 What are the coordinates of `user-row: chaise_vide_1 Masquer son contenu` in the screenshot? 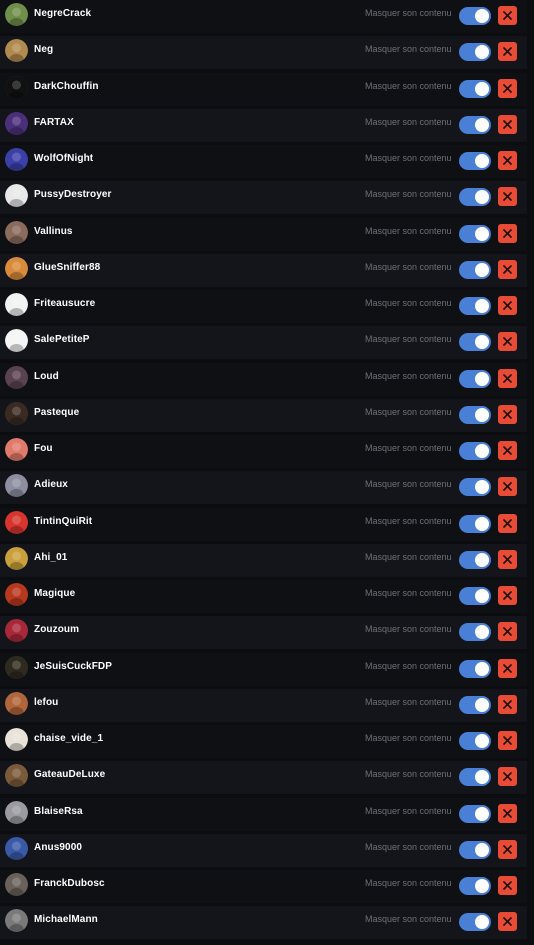 It's located at (263, 741).